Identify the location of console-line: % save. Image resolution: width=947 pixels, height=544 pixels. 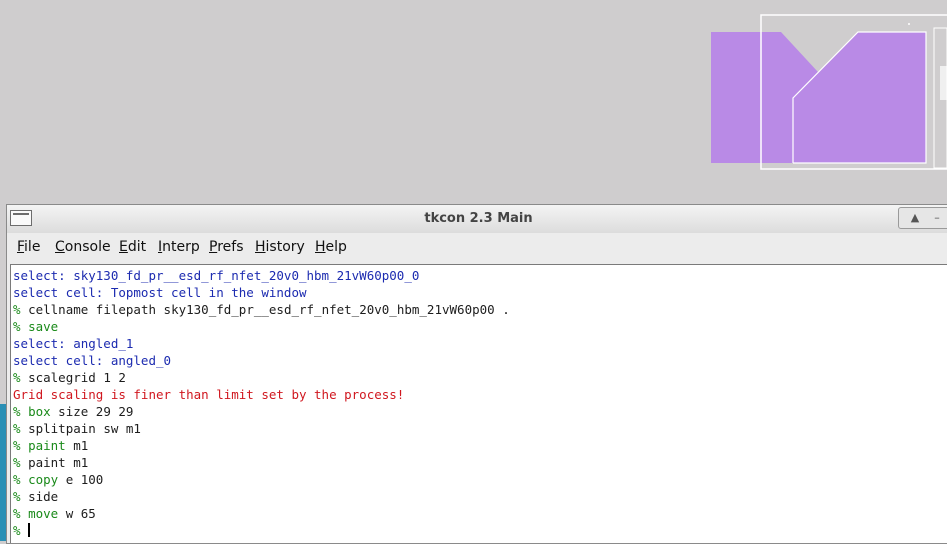
(480, 326).